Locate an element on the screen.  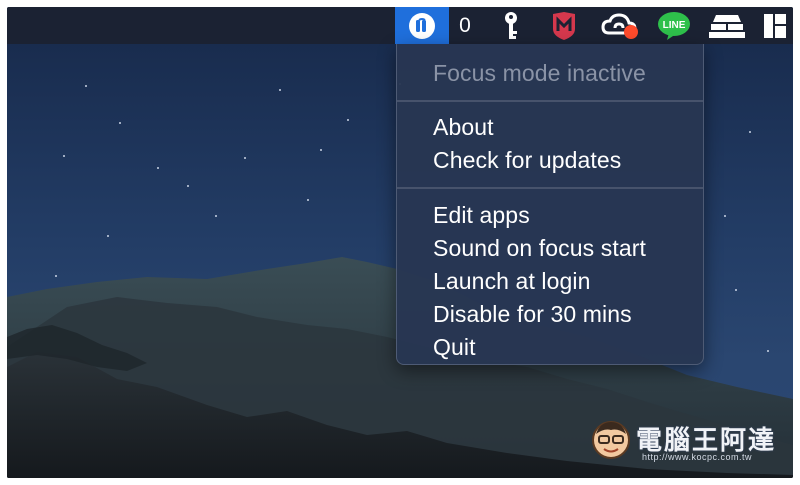
creative-cloud-icon is located at coordinates (619, 25).